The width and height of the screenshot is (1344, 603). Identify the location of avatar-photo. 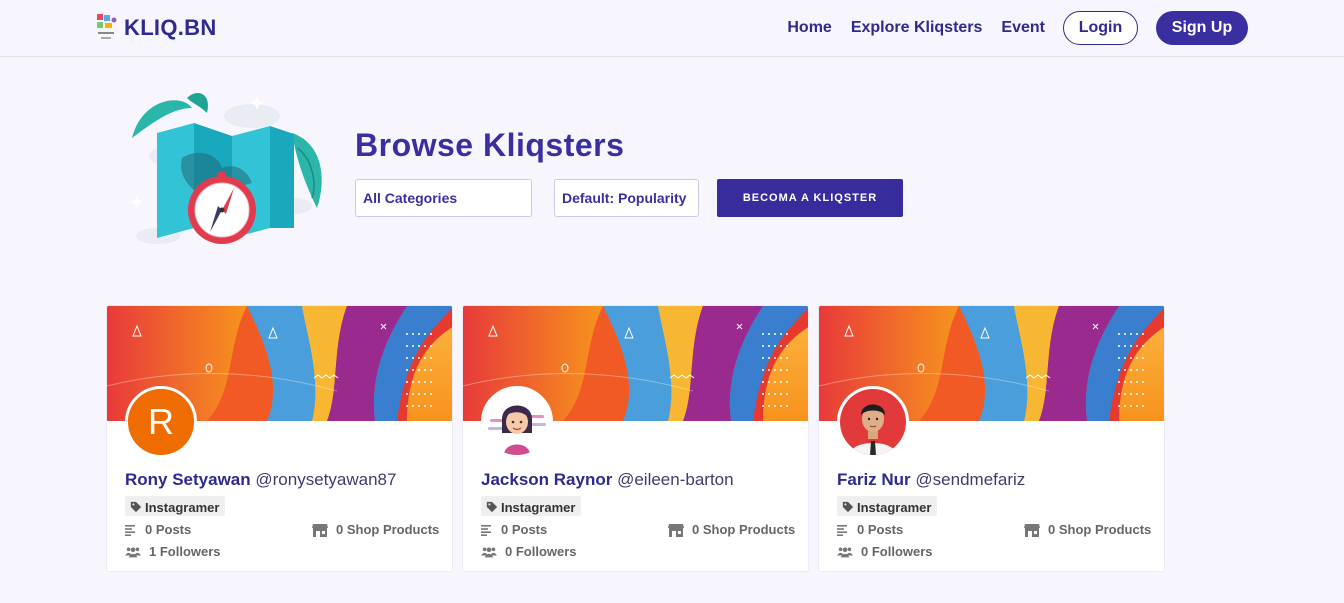
(873, 422).